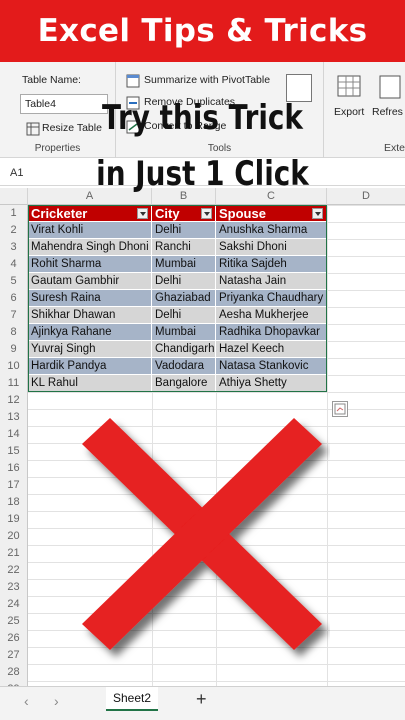 This screenshot has height=720, width=405. What do you see at coordinates (202, 174) in the screenshot?
I see `overlay-line-2: in Just 1 Click` at bounding box center [202, 174].